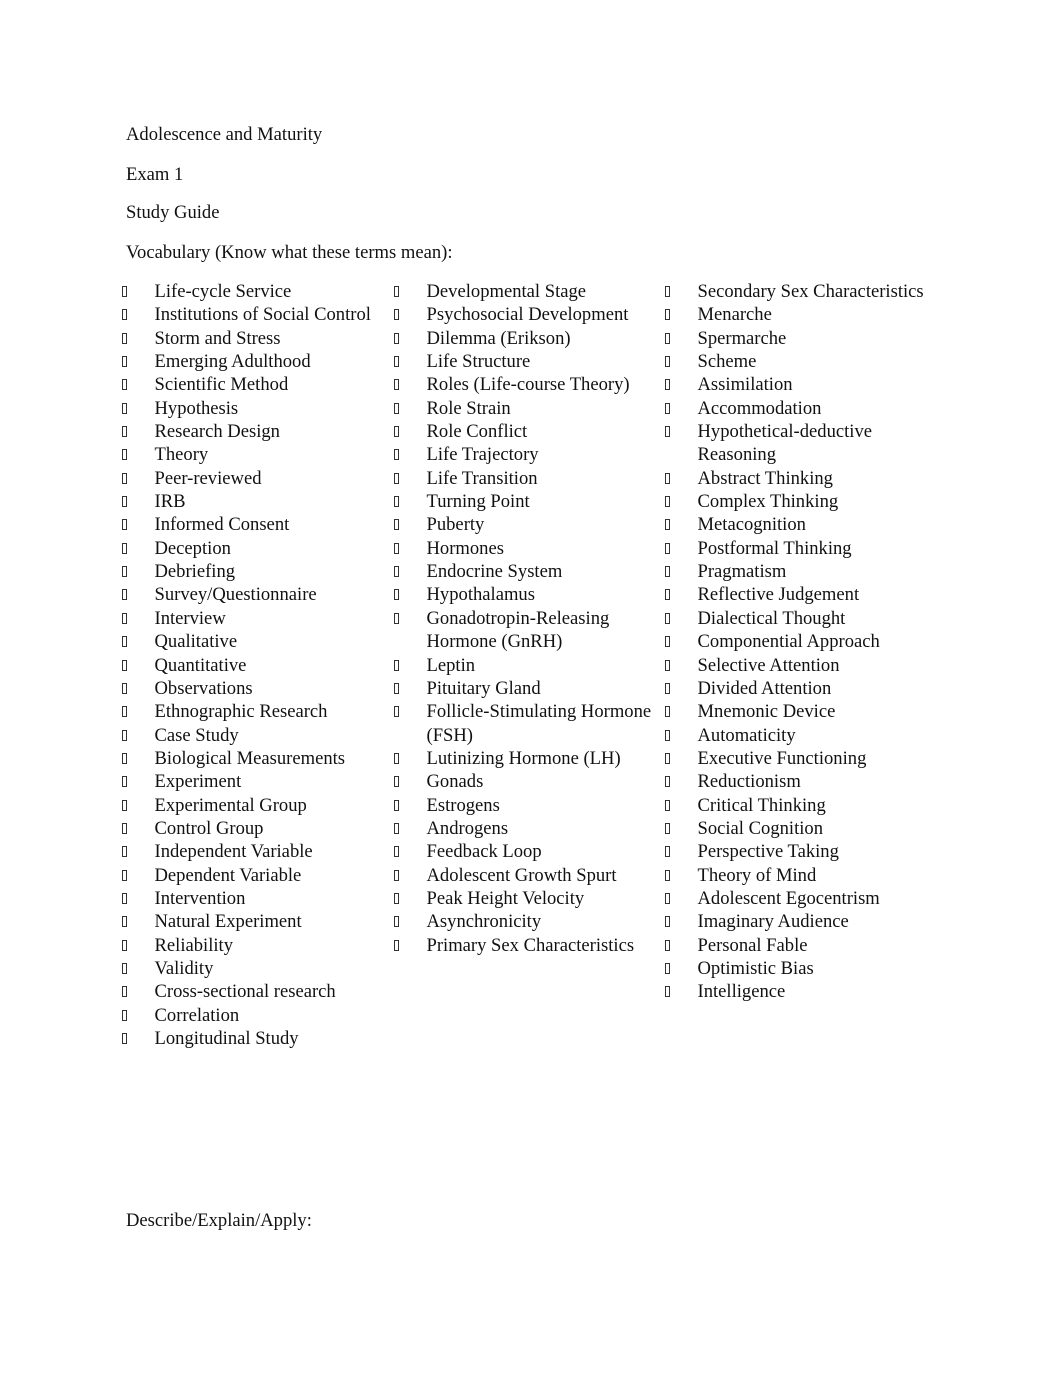  Describe the element at coordinates (759, 408) in the screenshot. I see `vocabulary-term-label: Accommodation` at that location.